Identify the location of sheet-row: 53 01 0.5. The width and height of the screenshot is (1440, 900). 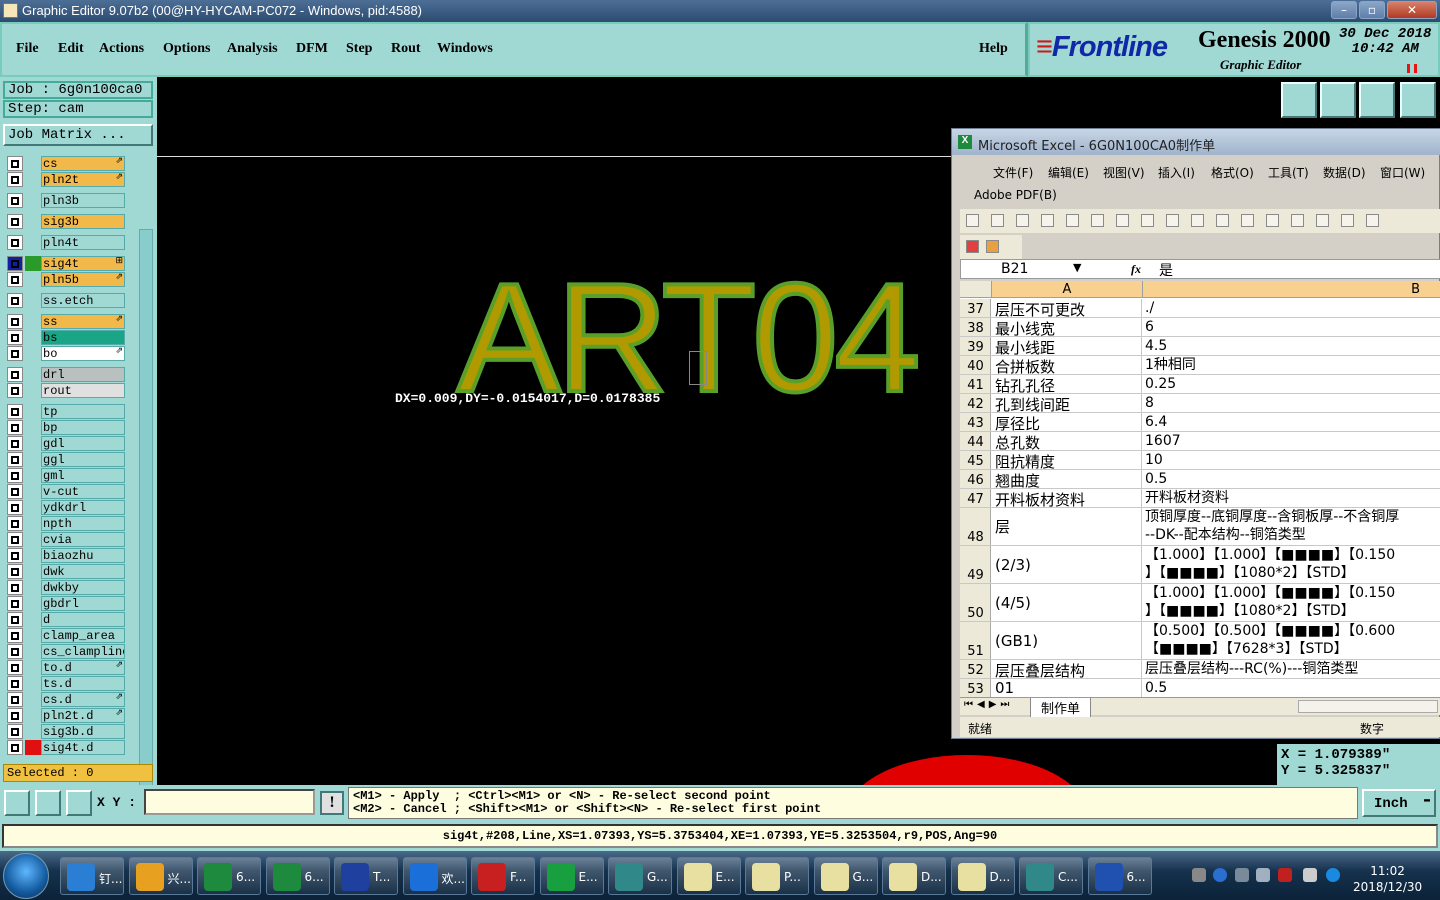
(1200, 688).